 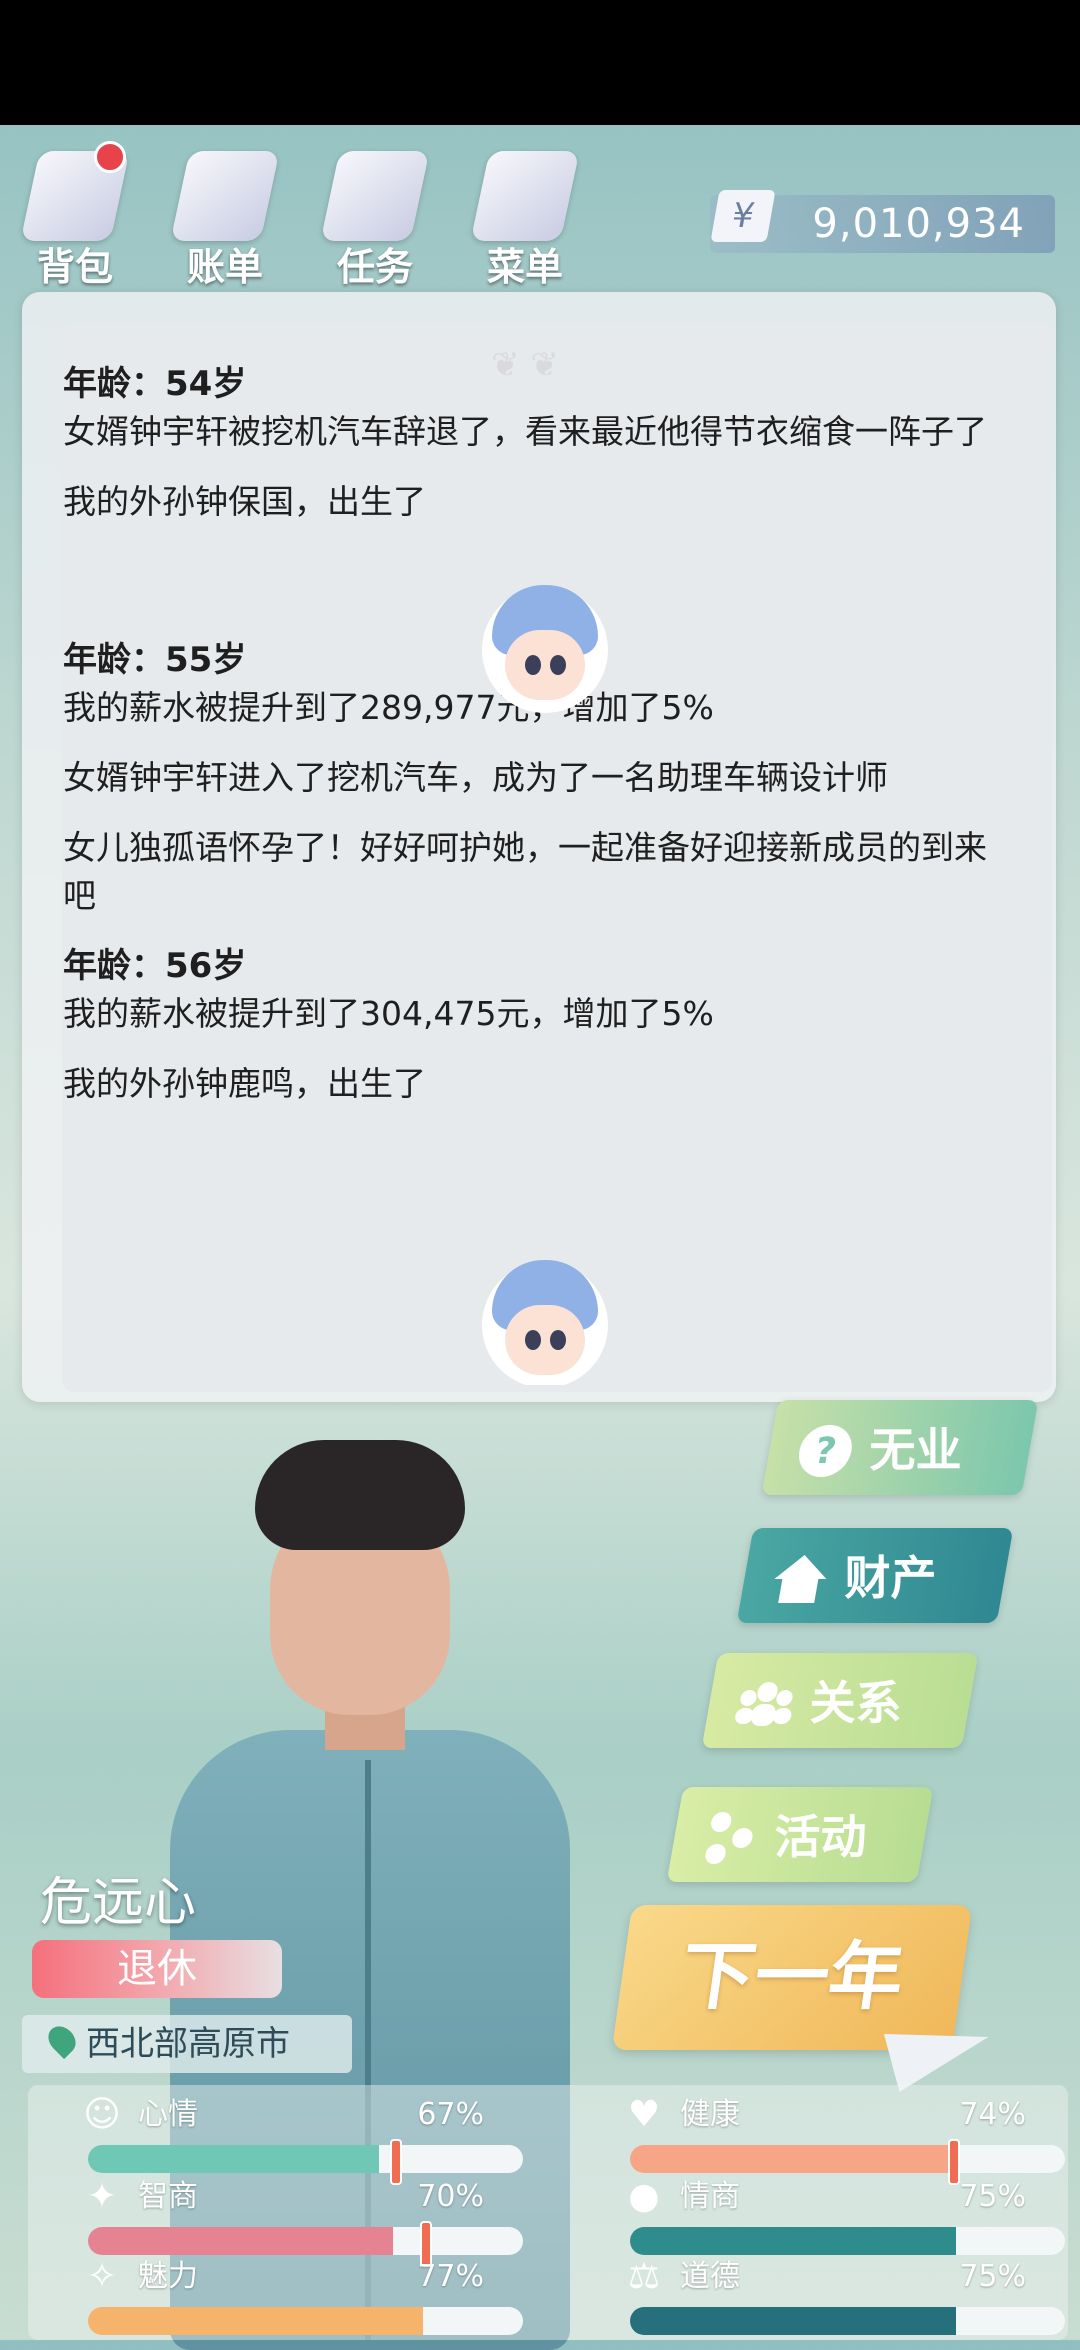 I want to click on stat-value: 74%, so click(x=992, y=2114).